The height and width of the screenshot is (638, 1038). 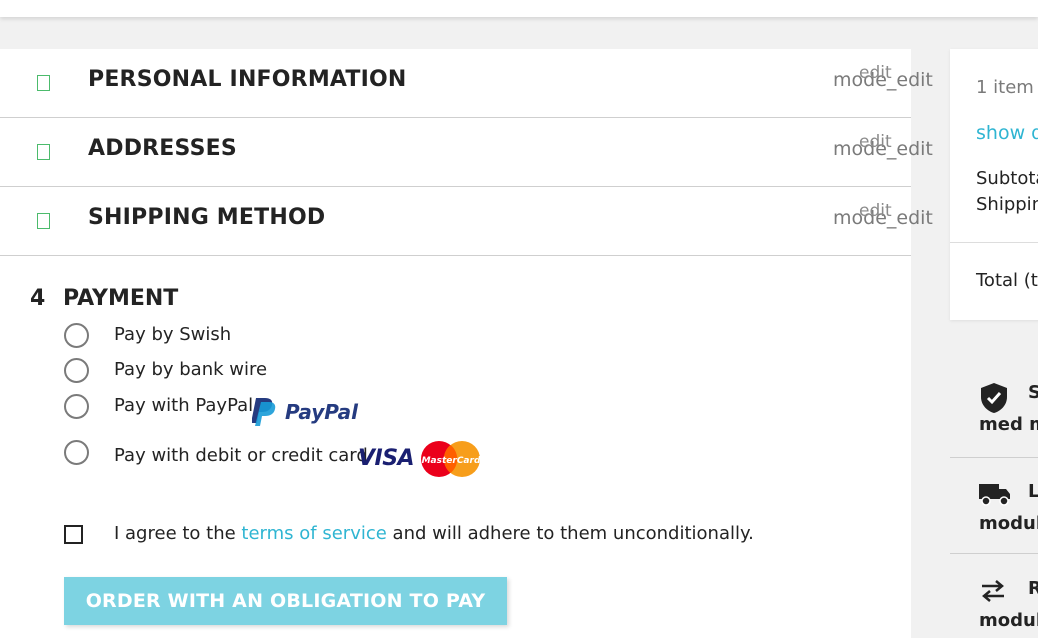 I want to click on total-label: Total (ta, so click(x=1007, y=280).